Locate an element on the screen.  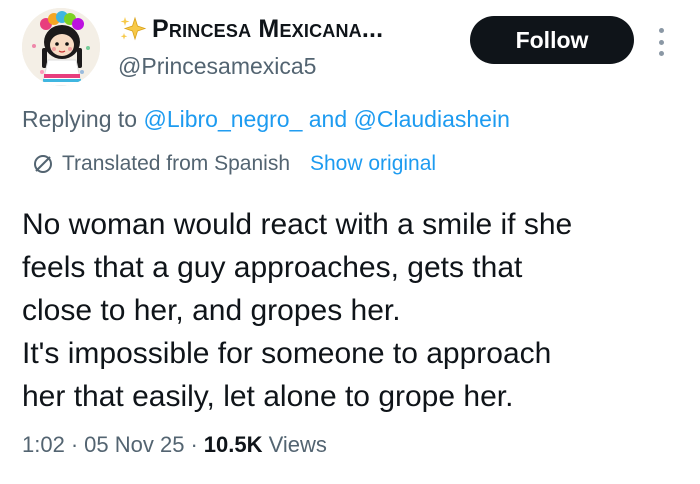
tweet-line: her that easily, let alone to grope her. is located at coordinates (268, 396).